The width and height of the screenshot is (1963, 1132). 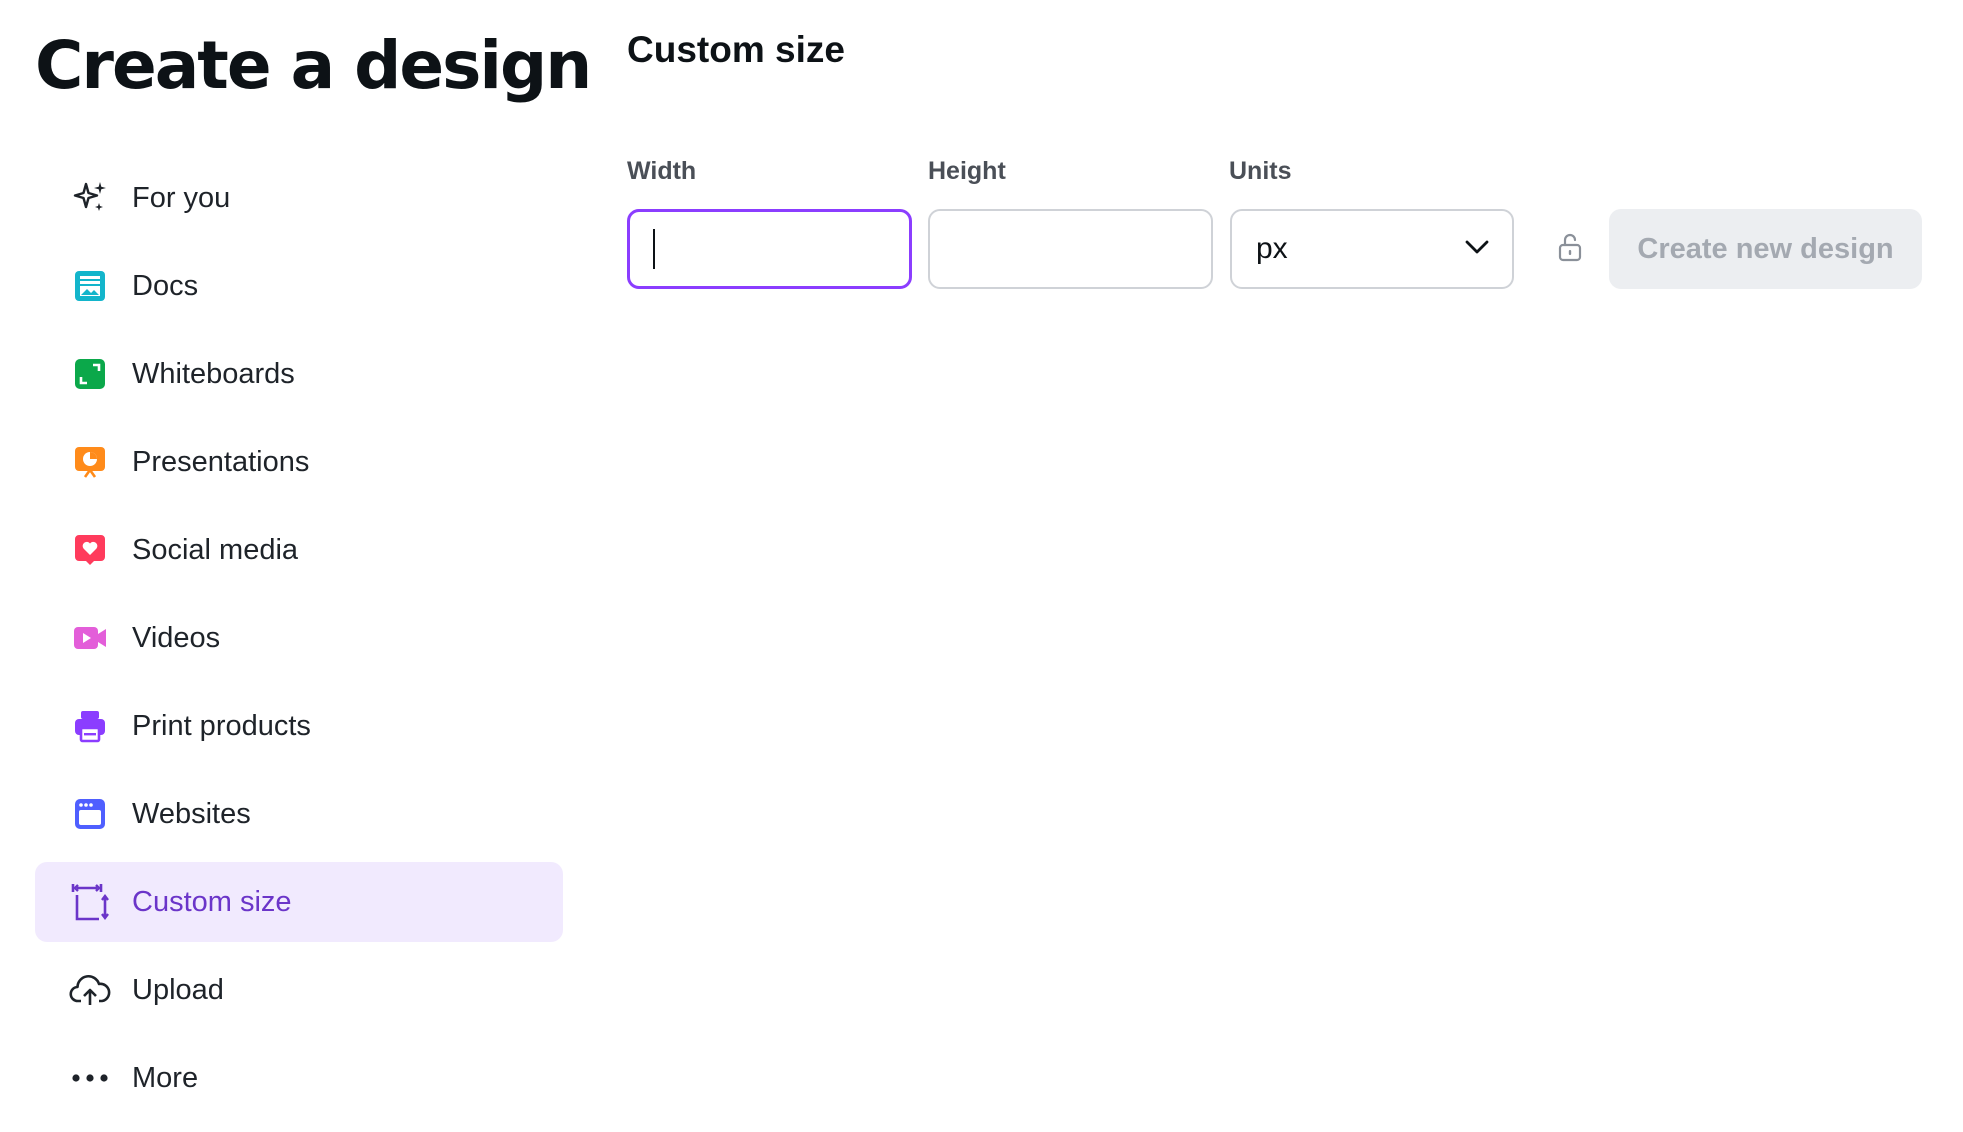 I want to click on units-select: px, so click(x=1372, y=249).